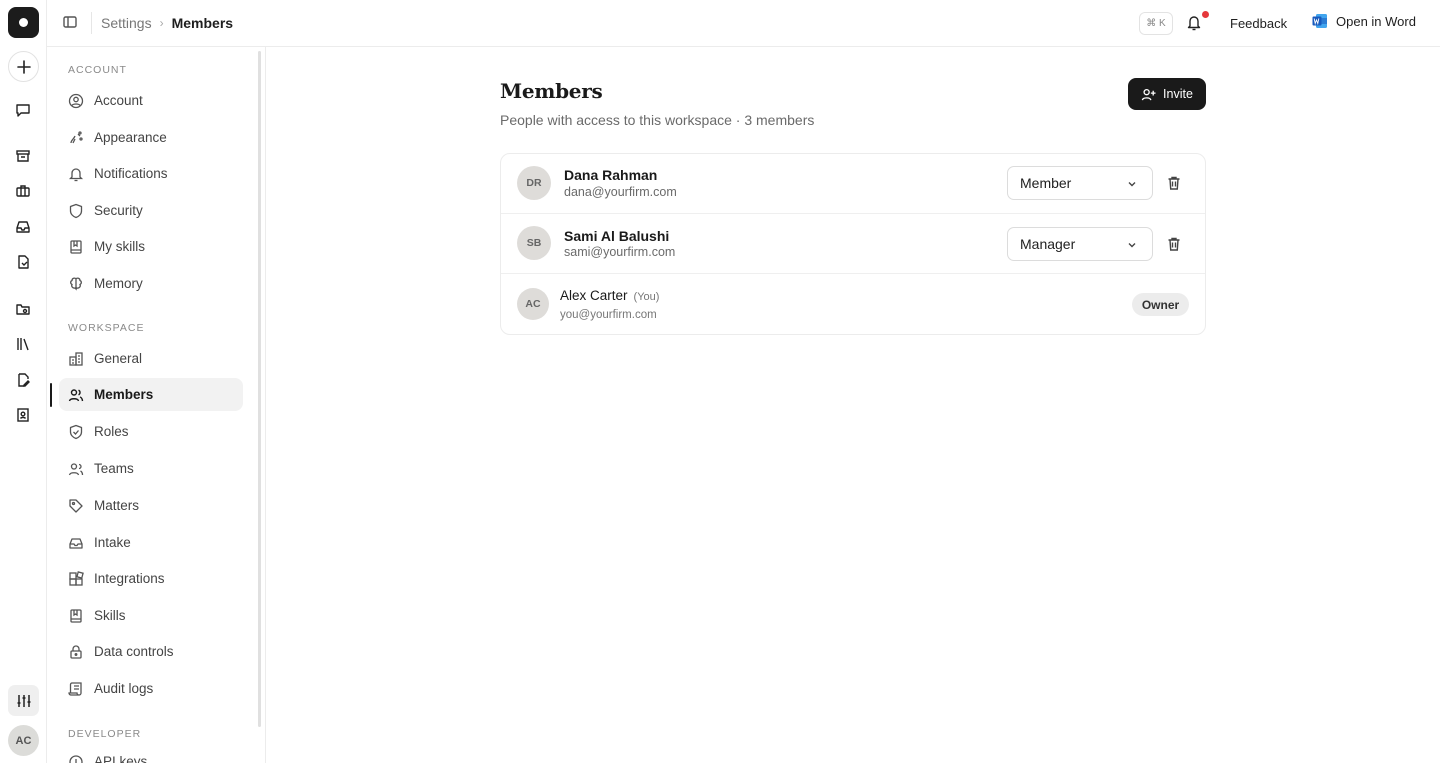 This screenshot has width=1440, height=763. What do you see at coordinates (23, 740) in the screenshot?
I see `user-avatar: AC` at bounding box center [23, 740].